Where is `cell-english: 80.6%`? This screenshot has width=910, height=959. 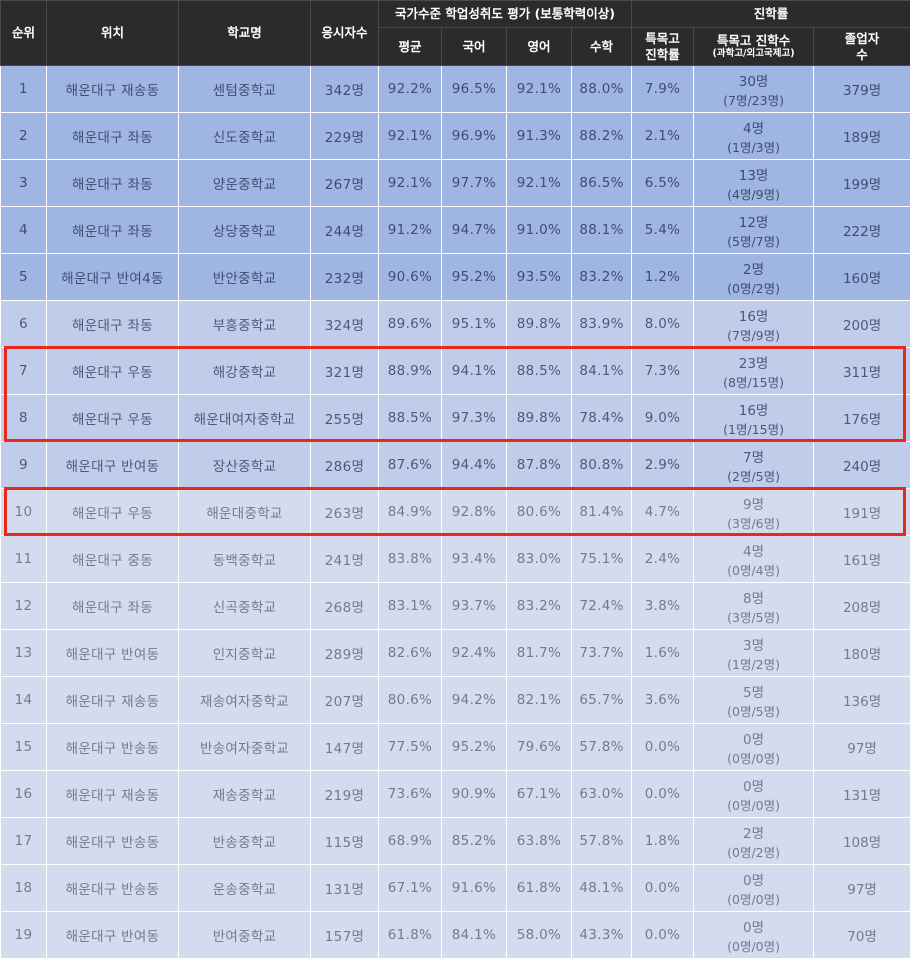
cell-english: 80.6% is located at coordinates (539, 512).